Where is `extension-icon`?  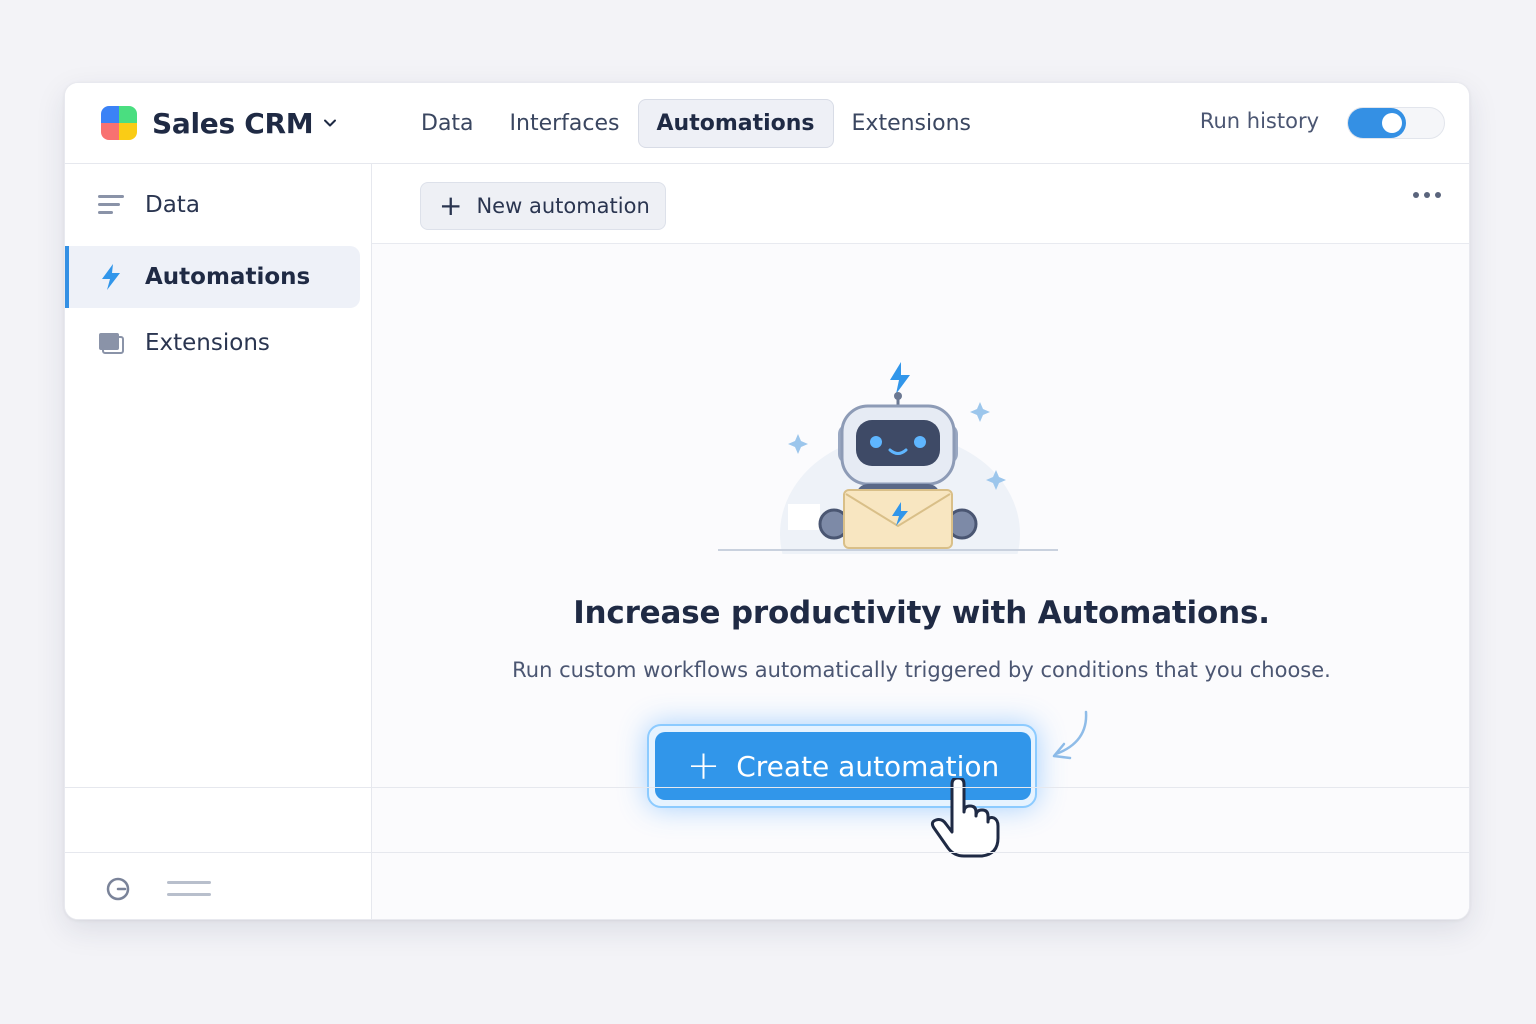 extension-icon is located at coordinates (111, 343).